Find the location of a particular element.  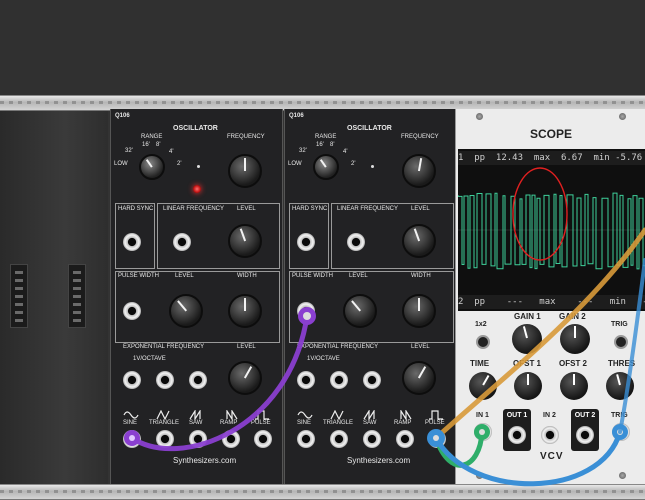

cable-purple is located at coordinates (220, 379).